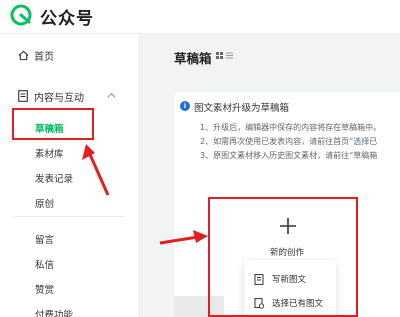 Image resolution: width=400 pixels, height=317 pixels. Describe the element at coordinates (365, 141) in the screenshot. I see `notice-link: 选择已` at that location.